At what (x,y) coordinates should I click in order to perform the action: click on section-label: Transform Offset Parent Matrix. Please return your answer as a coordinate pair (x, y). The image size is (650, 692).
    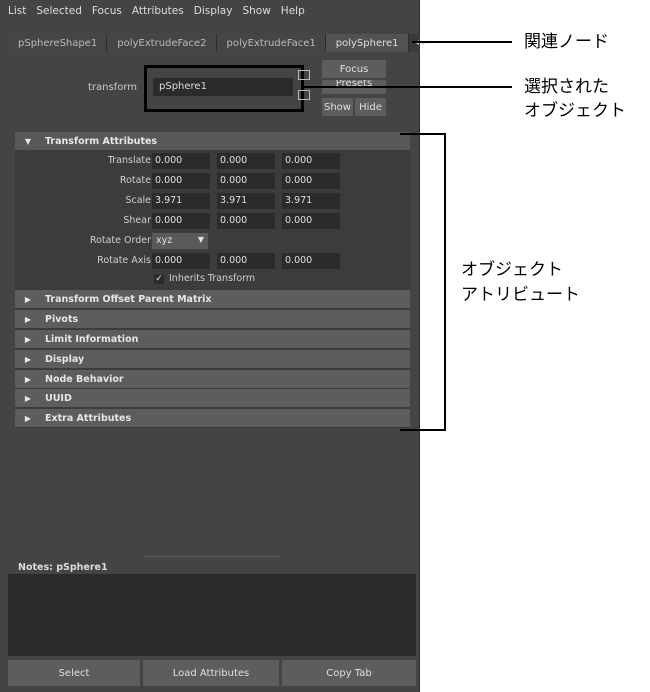
    Looking at the image, I should click on (128, 299).